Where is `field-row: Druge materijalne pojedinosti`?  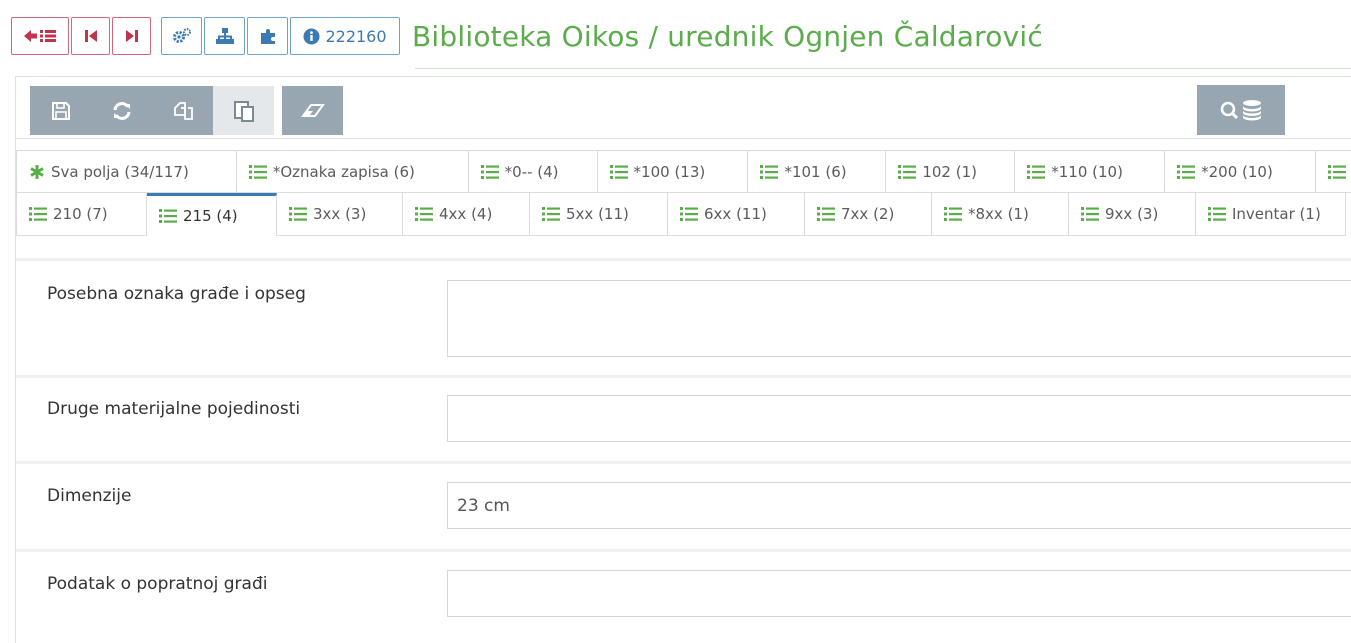
field-row: Druge materijalne pojedinosti is located at coordinates (683, 418).